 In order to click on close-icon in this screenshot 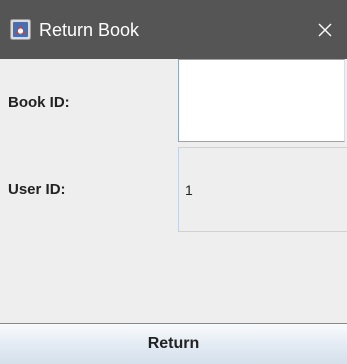, I will do `click(325, 30)`.